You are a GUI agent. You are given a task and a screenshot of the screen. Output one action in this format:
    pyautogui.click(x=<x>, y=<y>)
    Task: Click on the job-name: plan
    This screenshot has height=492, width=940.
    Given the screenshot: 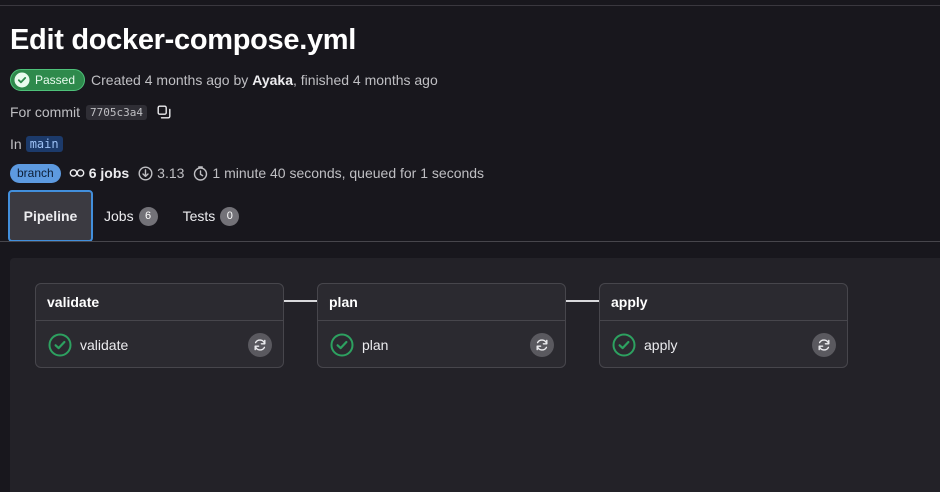 What is the action you would take?
    pyautogui.click(x=375, y=345)
    